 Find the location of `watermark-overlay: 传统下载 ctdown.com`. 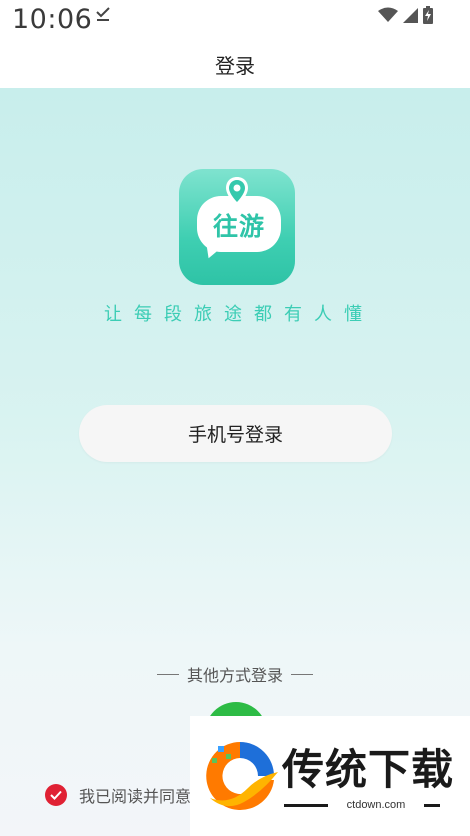

watermark-overlay: 传统下载 ctdown.com is located at coordinates (330, 776).